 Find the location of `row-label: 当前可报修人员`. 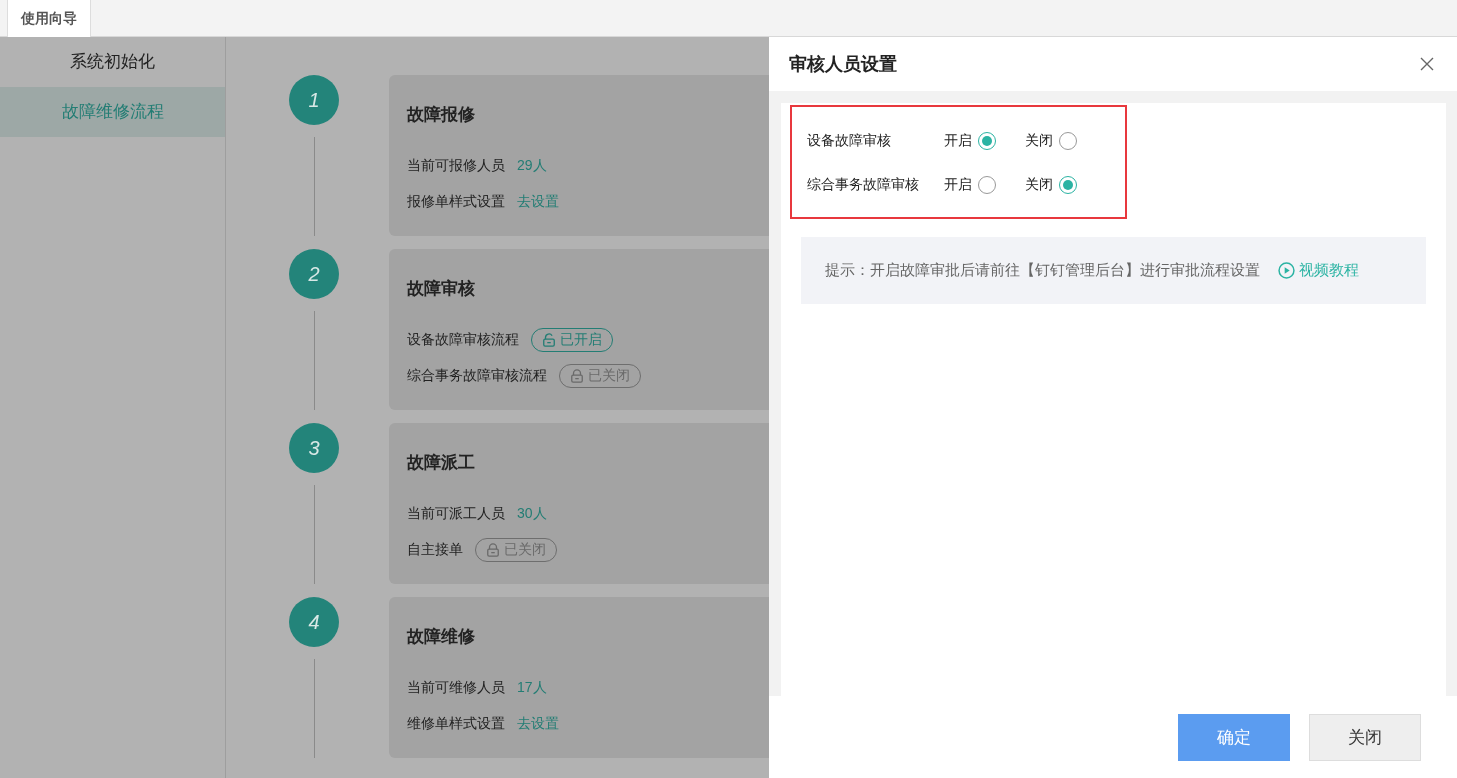

row-label: 当前可报修人员 is located at coordinates (456, 166).